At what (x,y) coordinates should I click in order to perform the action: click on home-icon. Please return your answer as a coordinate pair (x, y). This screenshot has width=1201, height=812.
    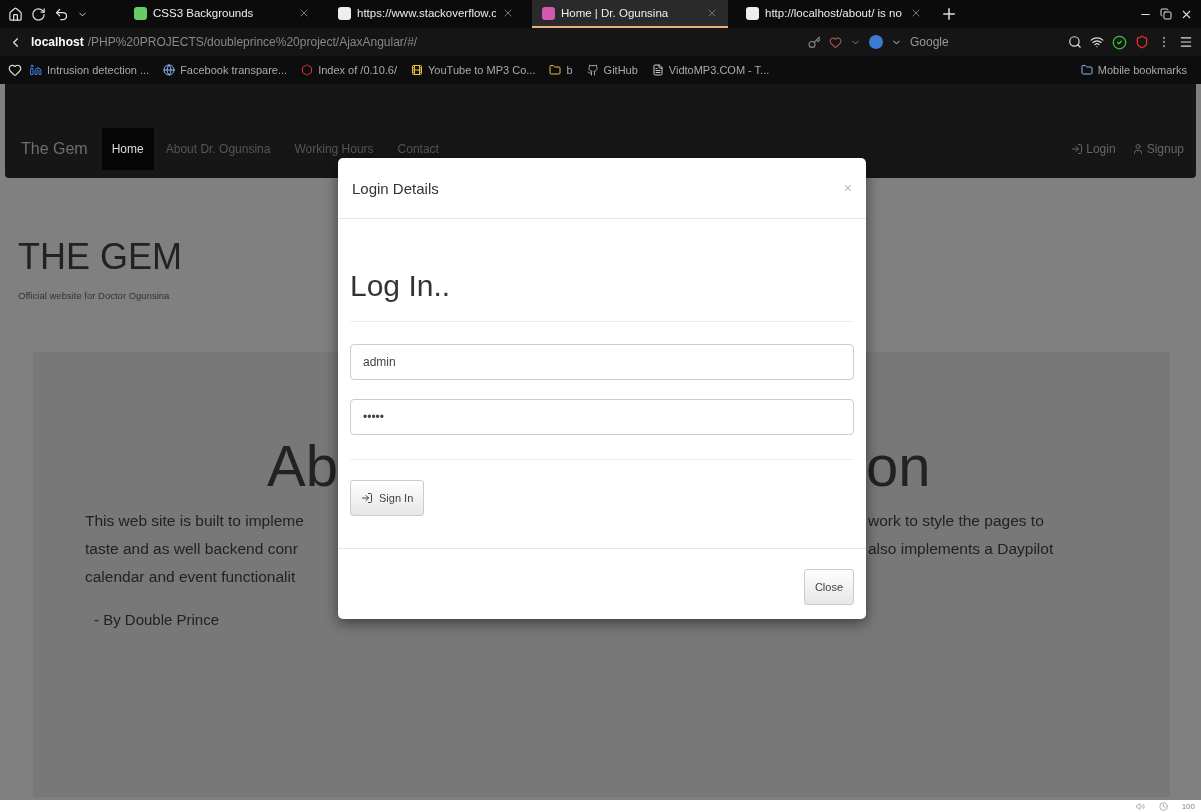
    Looking at the image, I should click on (15, 14).